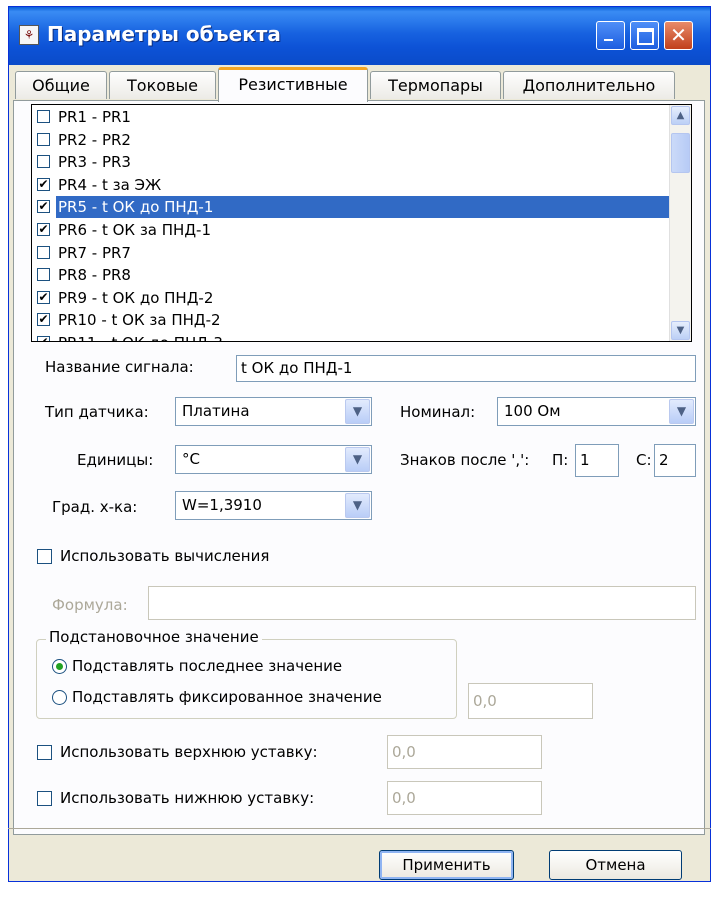 Image resolution: width=712 pixels, height=899 pixels. What do you see at coordinates (351, 298) in the screenshot?
I see `list-item: ✔ PR9 - t ОК до ПНД-2` at bounding box center [351, 298].